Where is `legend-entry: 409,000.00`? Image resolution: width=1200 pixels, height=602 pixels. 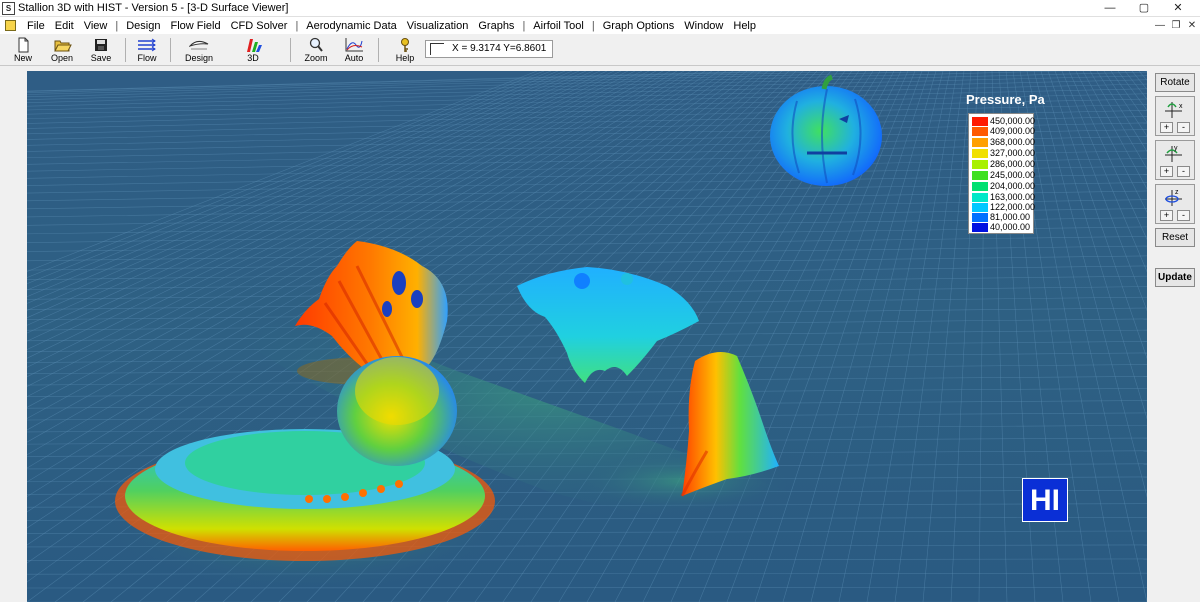
legend-entry: 409,000.00 is located at coordinates (1004, 131).